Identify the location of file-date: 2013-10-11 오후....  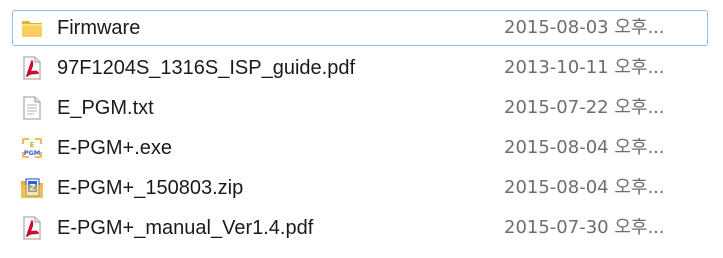
(584, 67).